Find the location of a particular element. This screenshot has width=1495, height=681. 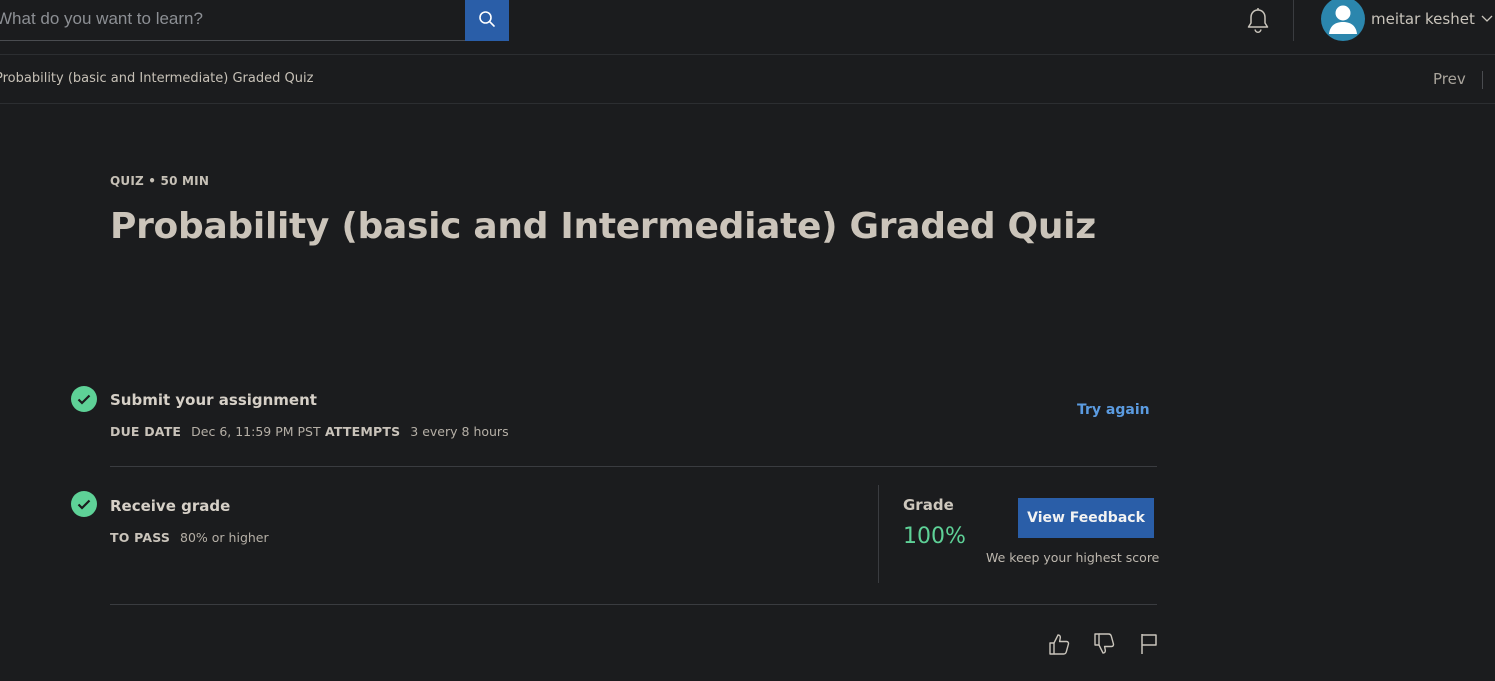

view-feedback-button: View Feedback is located at coordinates (1086, 518).